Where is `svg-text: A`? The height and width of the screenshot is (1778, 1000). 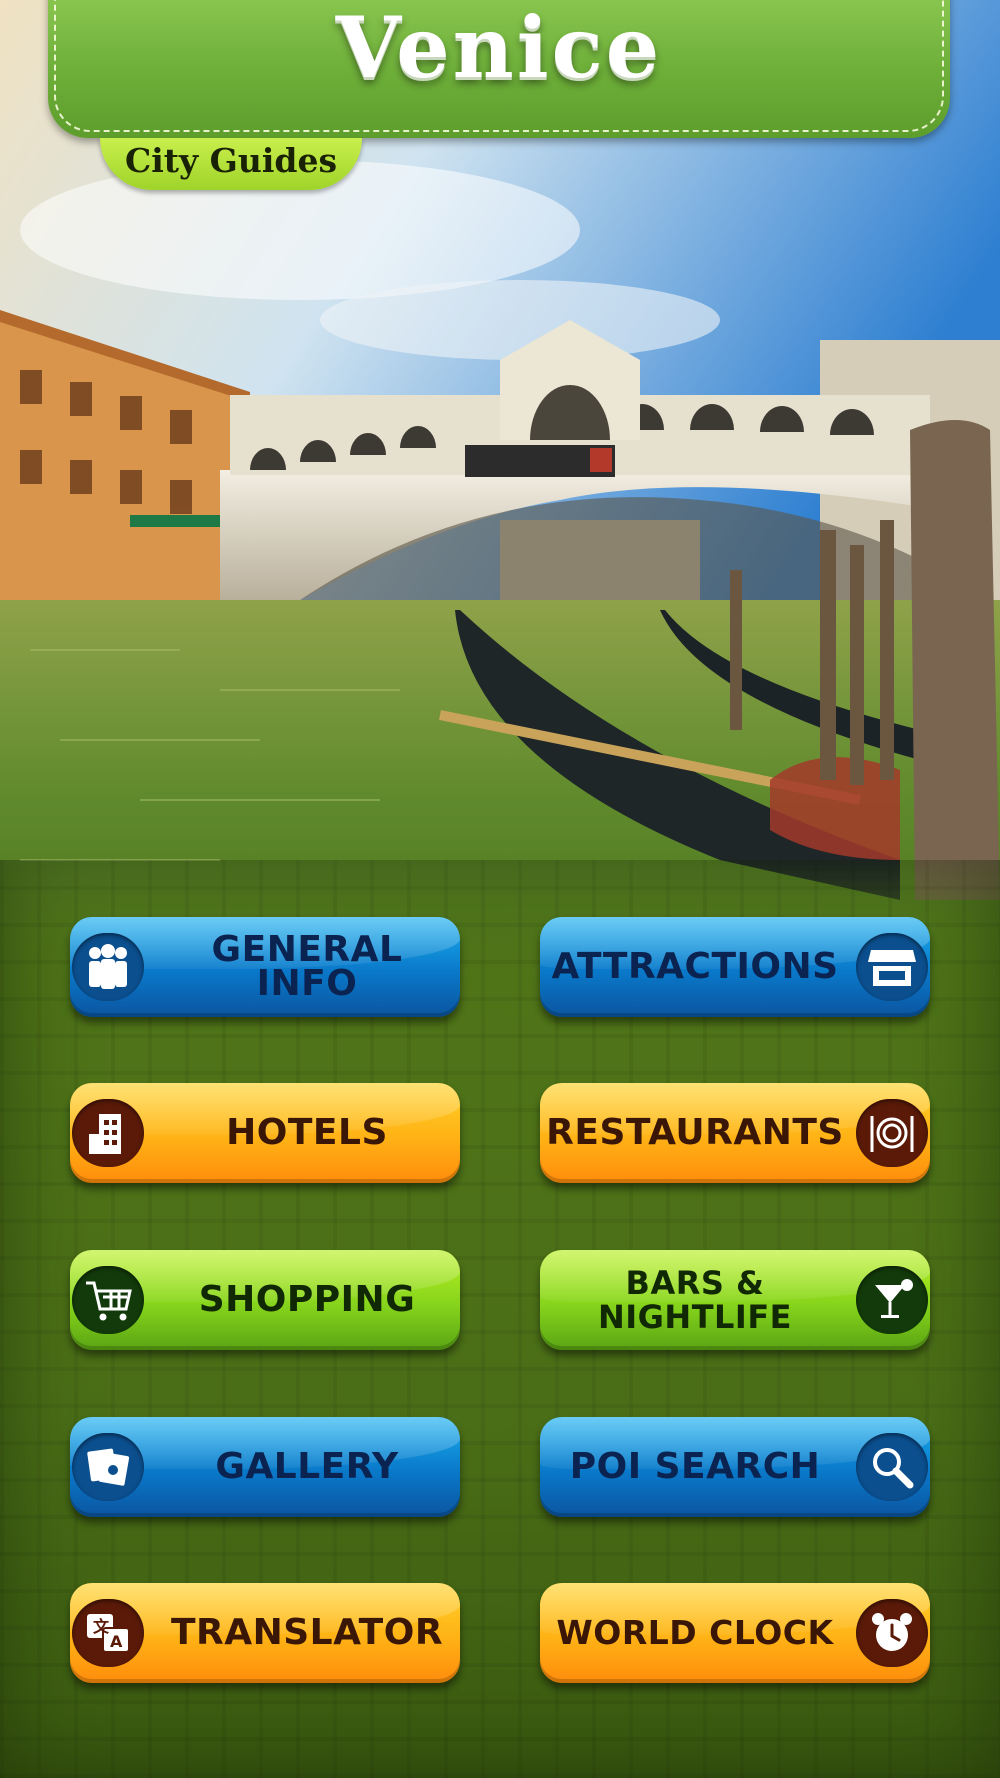
svg-text: A is located at coordinates (116, 1641).